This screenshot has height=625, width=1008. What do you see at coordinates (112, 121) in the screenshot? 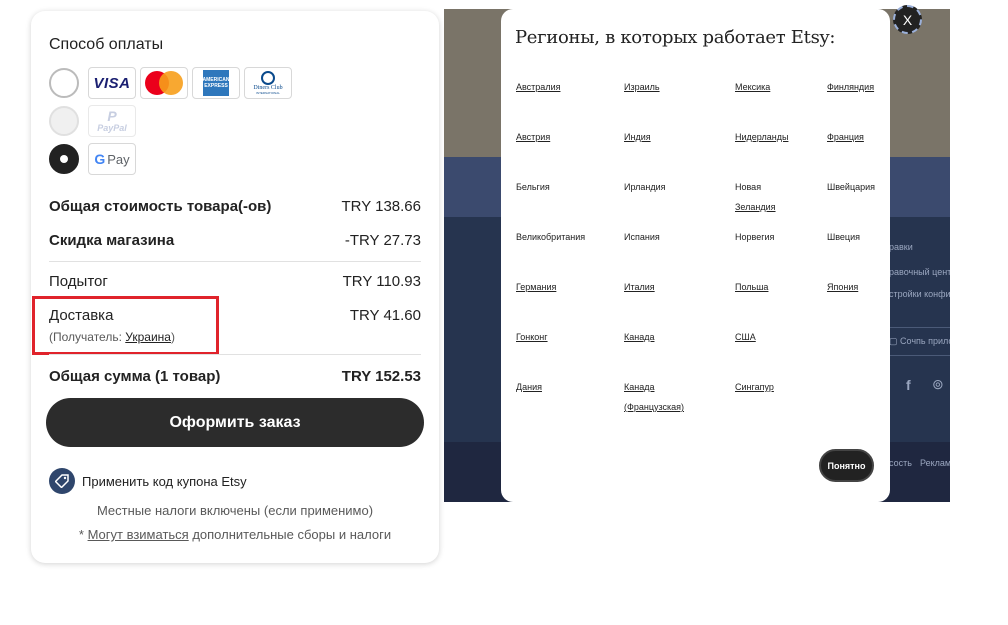
I see `paypal-logo: P PayPal` at bounding box center [112, 121].